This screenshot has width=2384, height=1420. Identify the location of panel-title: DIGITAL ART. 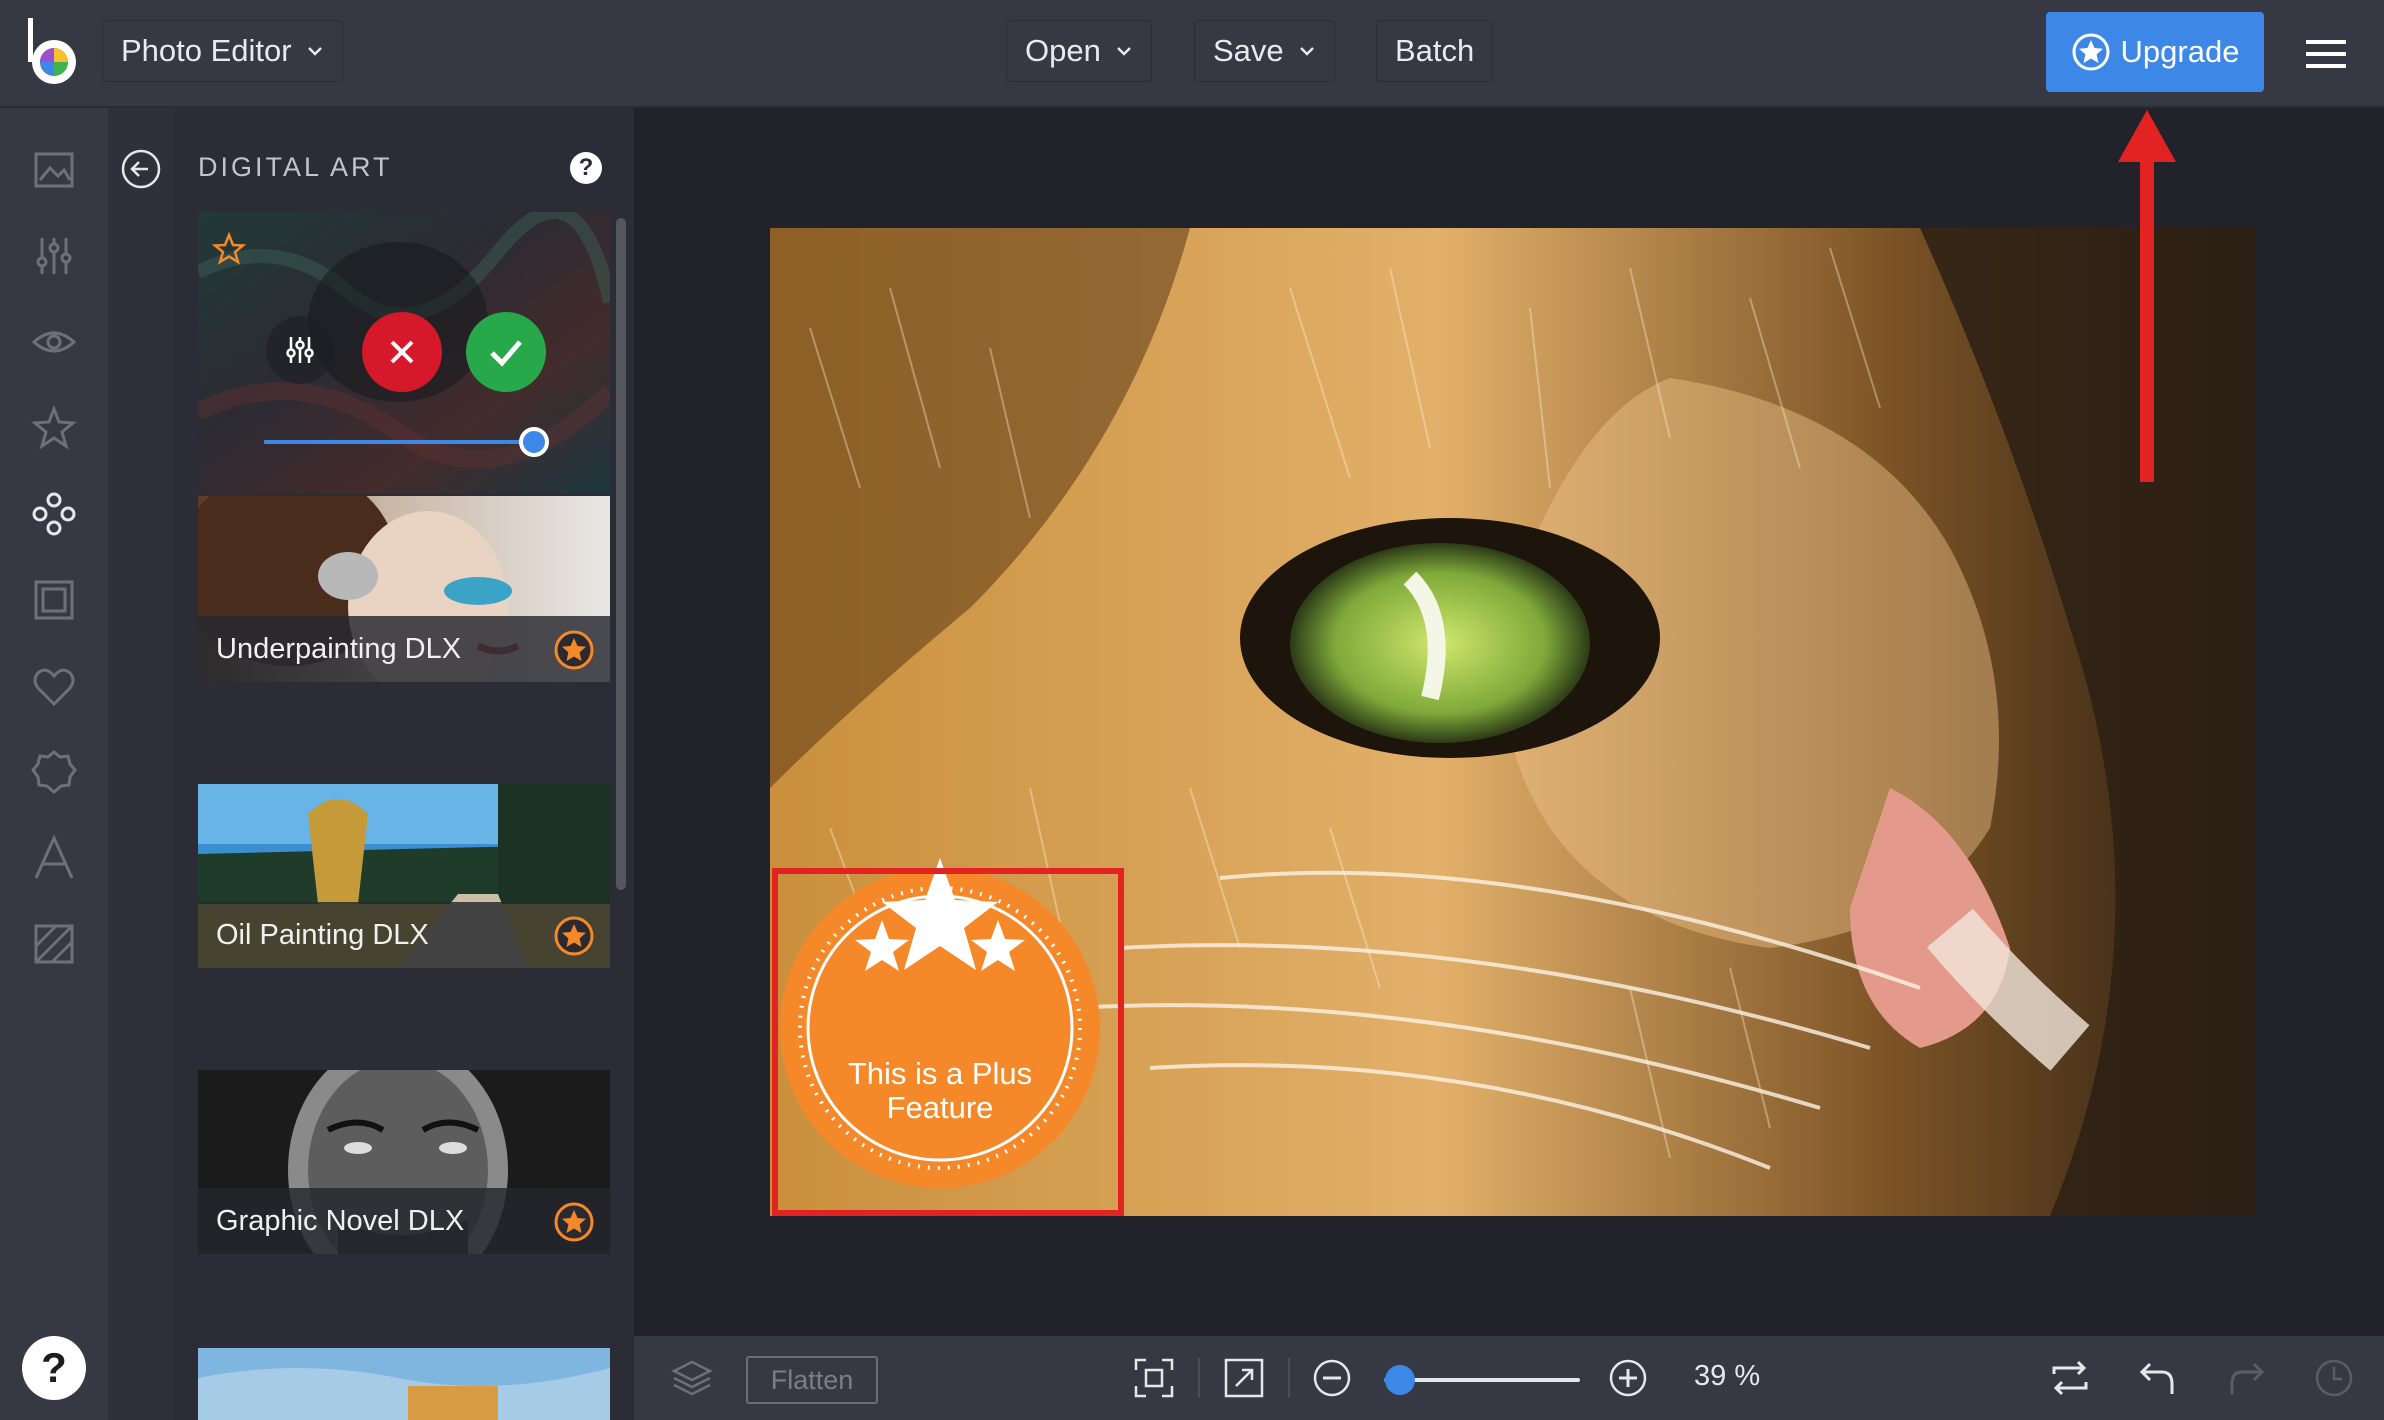
(295, 167).